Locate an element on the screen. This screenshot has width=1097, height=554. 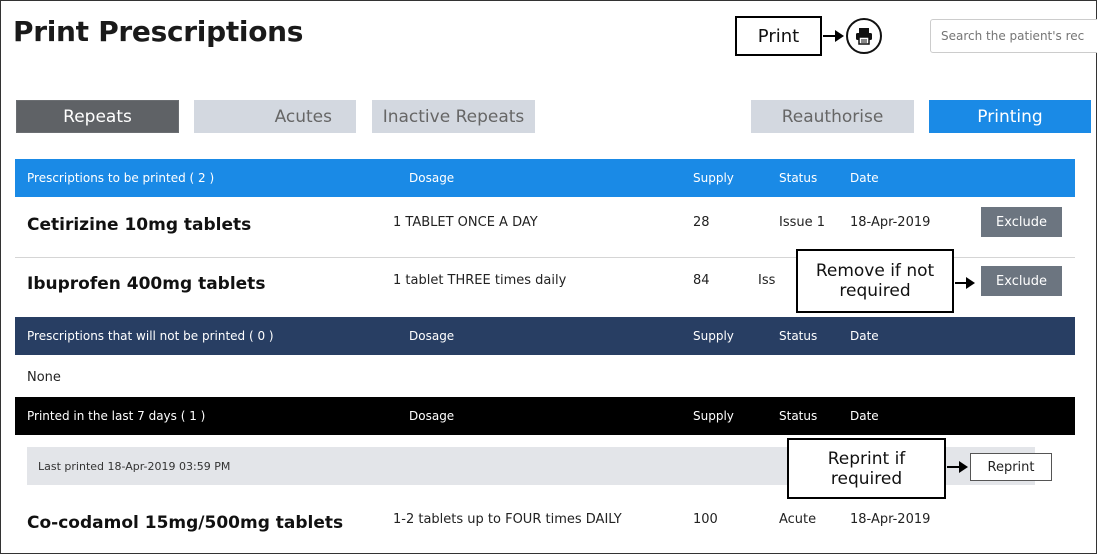
reprint-arrow-head is located at coordinates (963, 467).